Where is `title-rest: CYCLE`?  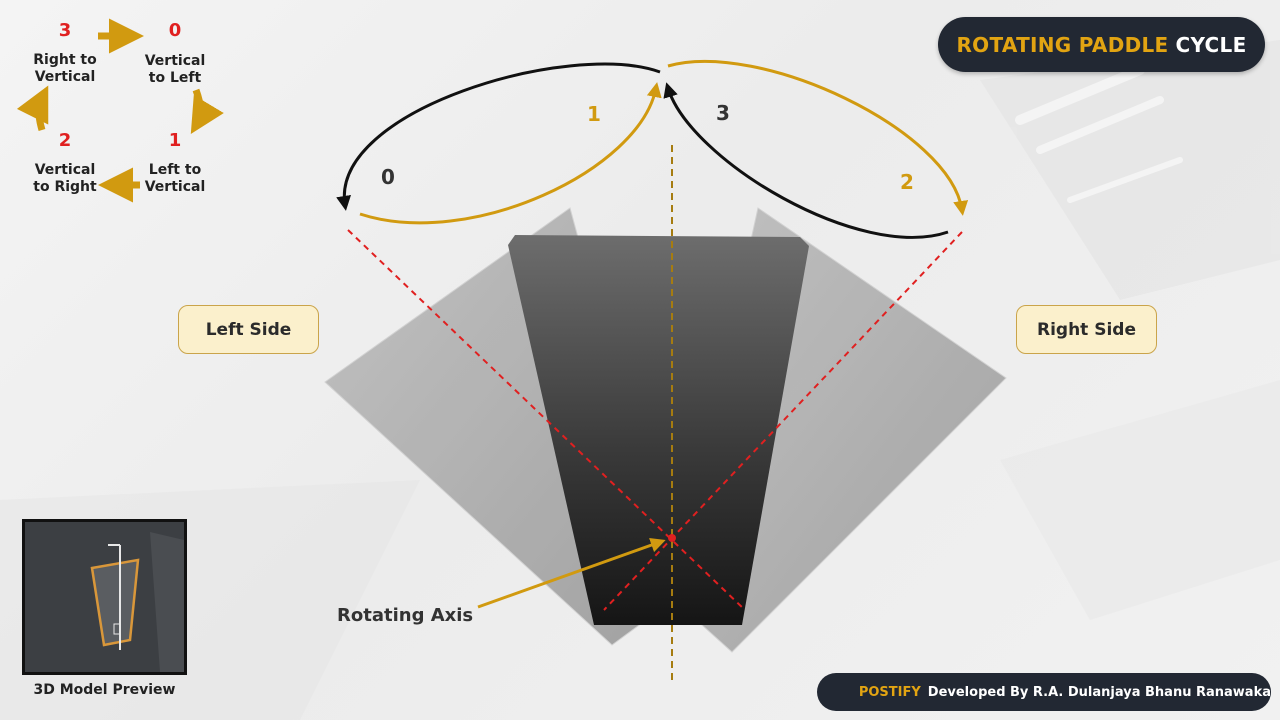 title-rest: CYCLE is located at coordinates (1211, 44).